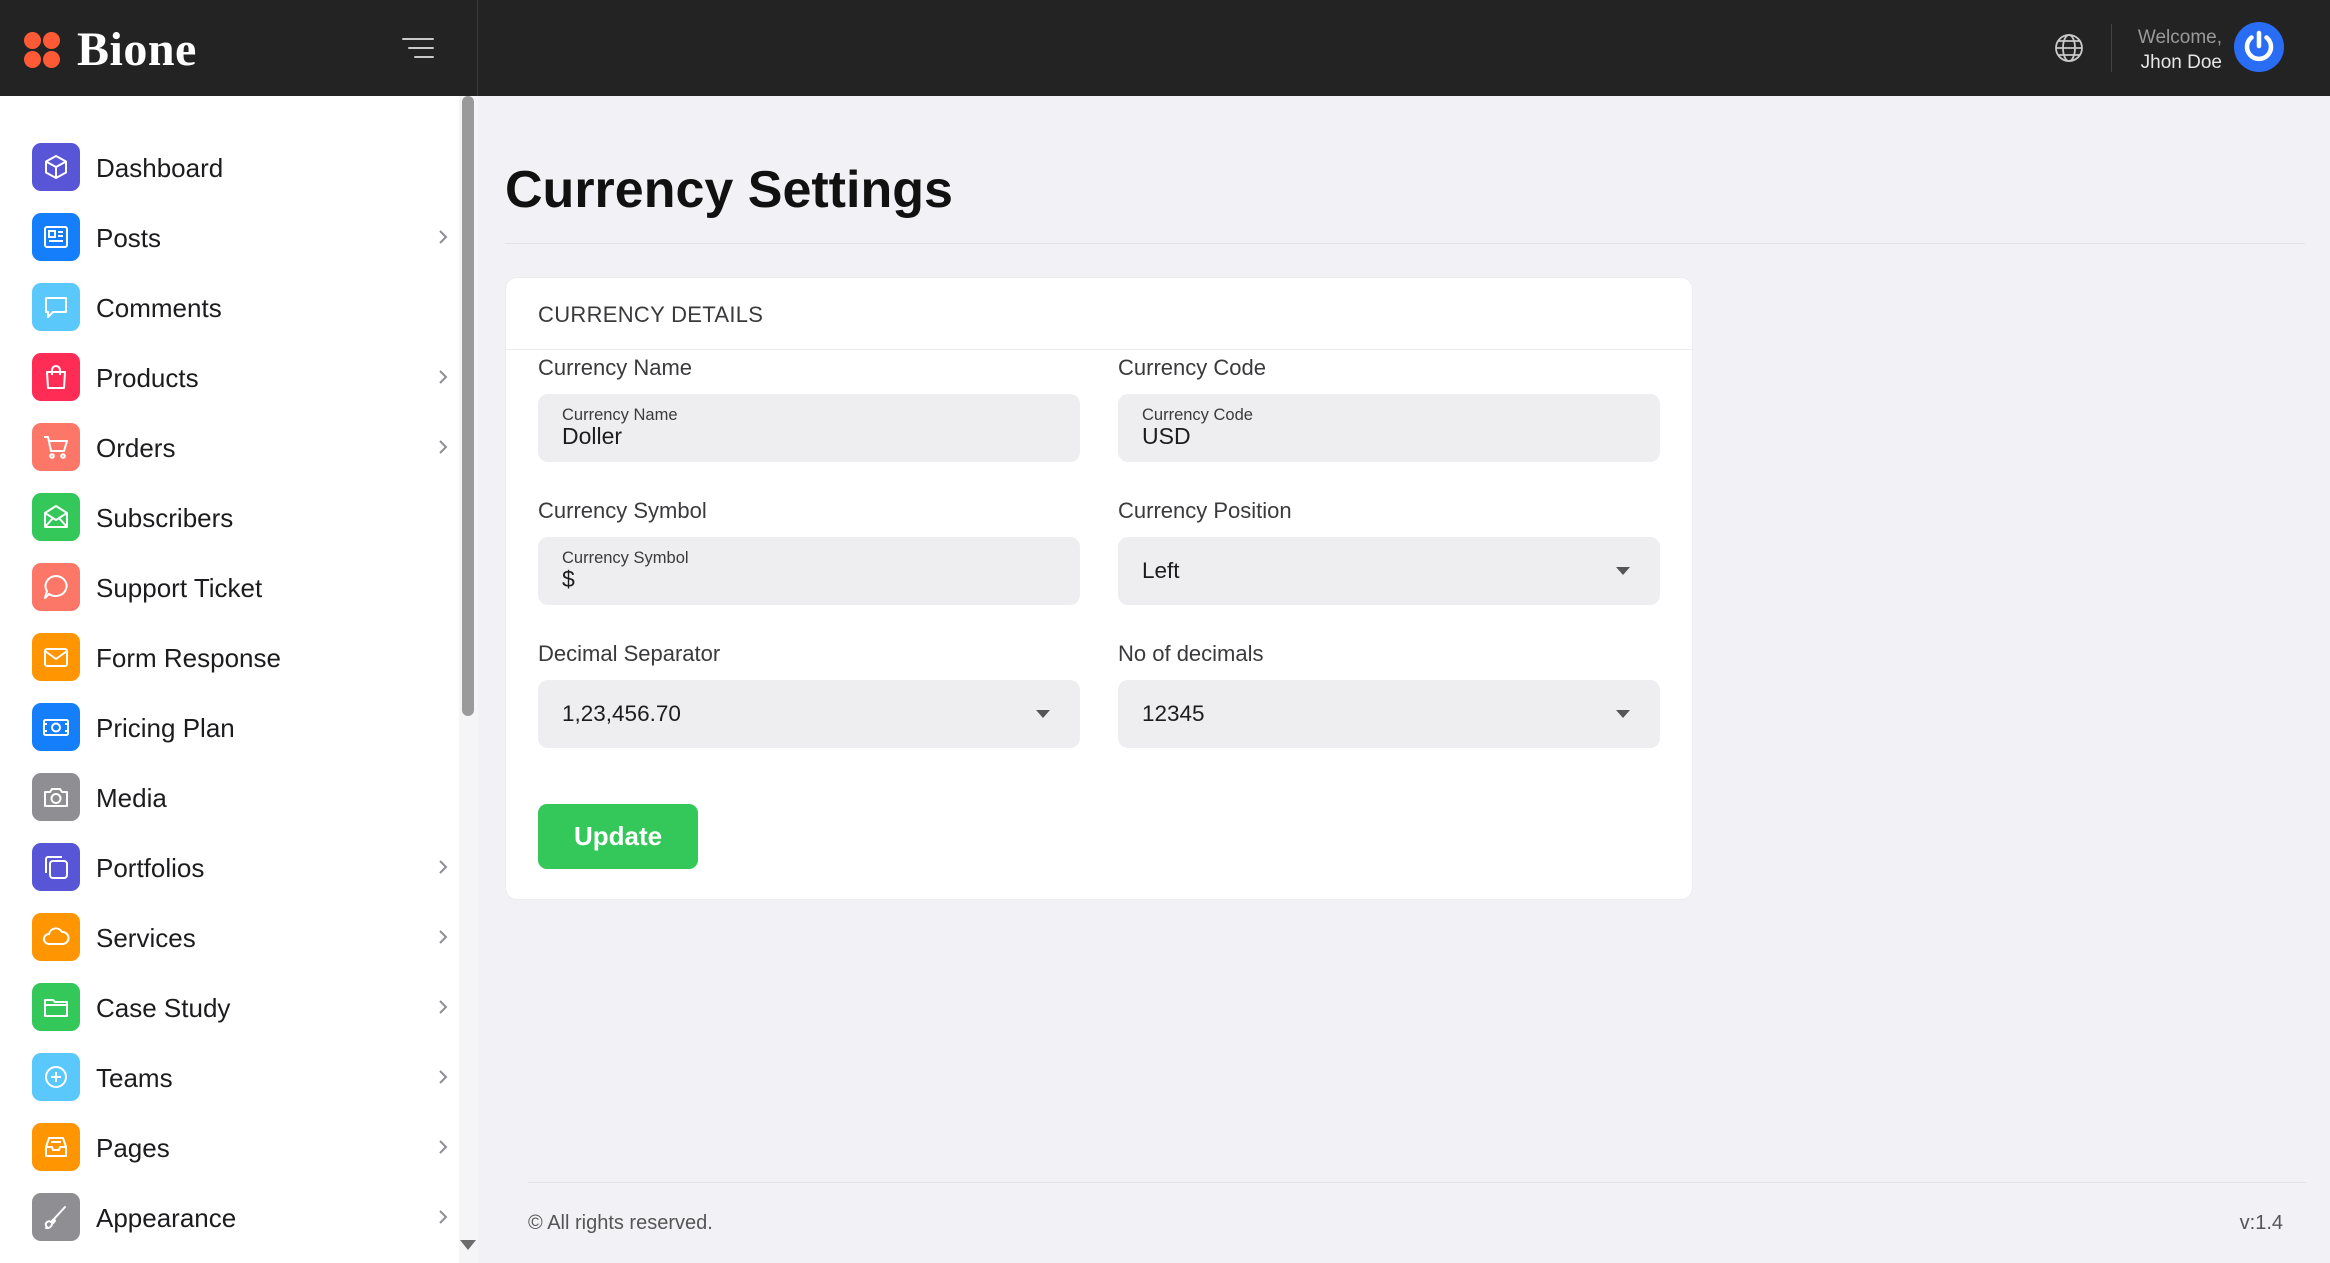 Image resolution: width=2330 pixels, height=1263 pixels. Describe the element at coordinates (468, 1245) in the screenshot. I see `scroll-down-arrow-icon` at that location.